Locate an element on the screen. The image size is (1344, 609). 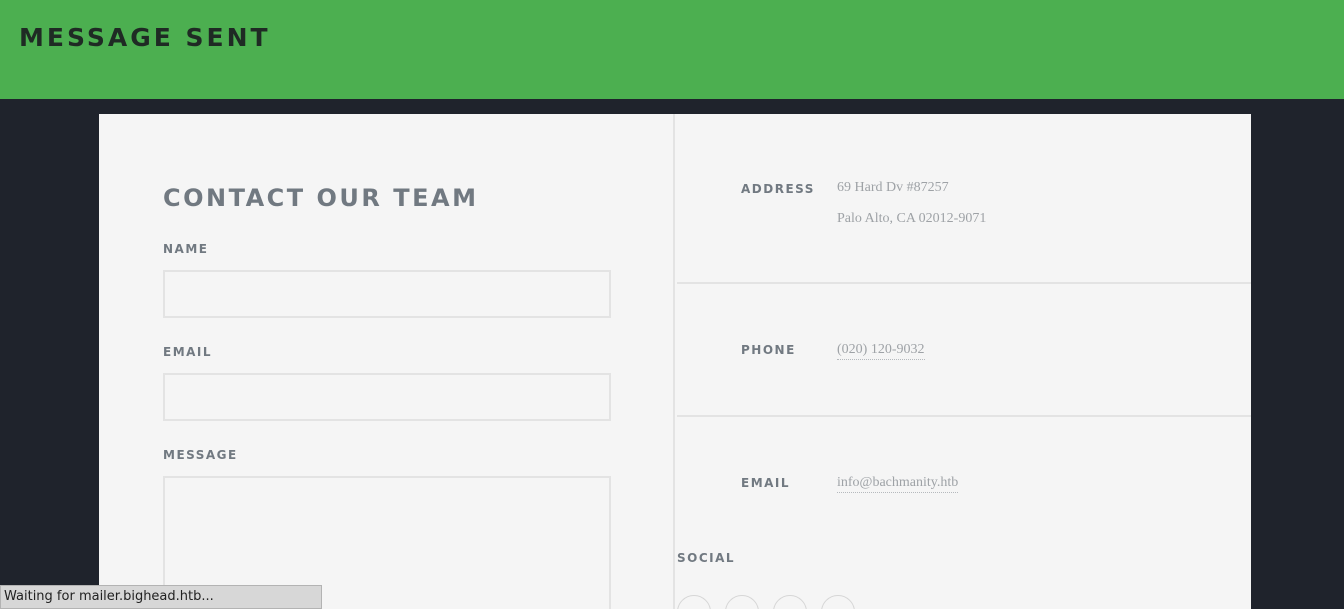
name-label: NAME is located at coordinates (186, 249).